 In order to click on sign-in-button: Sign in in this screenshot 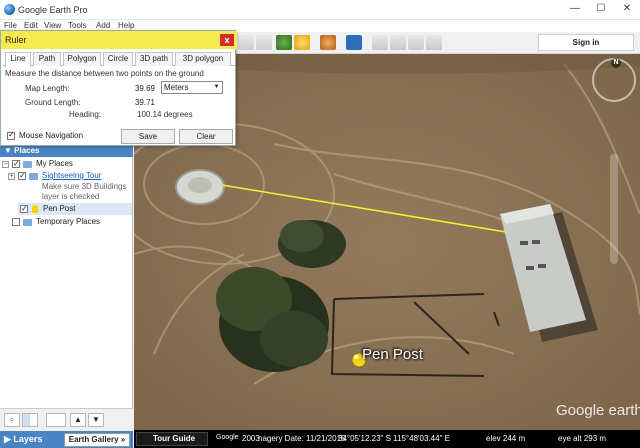, I will do `click(586, 42)`.